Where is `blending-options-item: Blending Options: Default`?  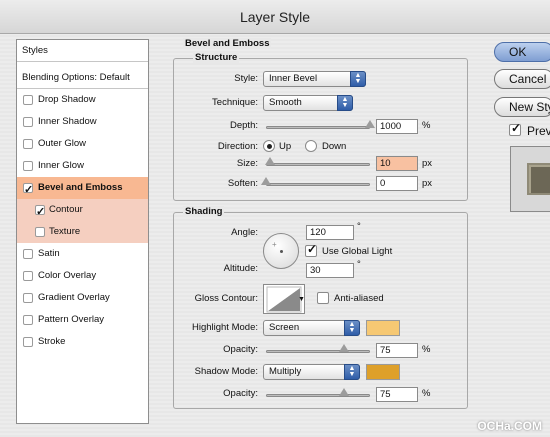 blending-options-item: Blending Options: Default is located at coordinates (82, 78).